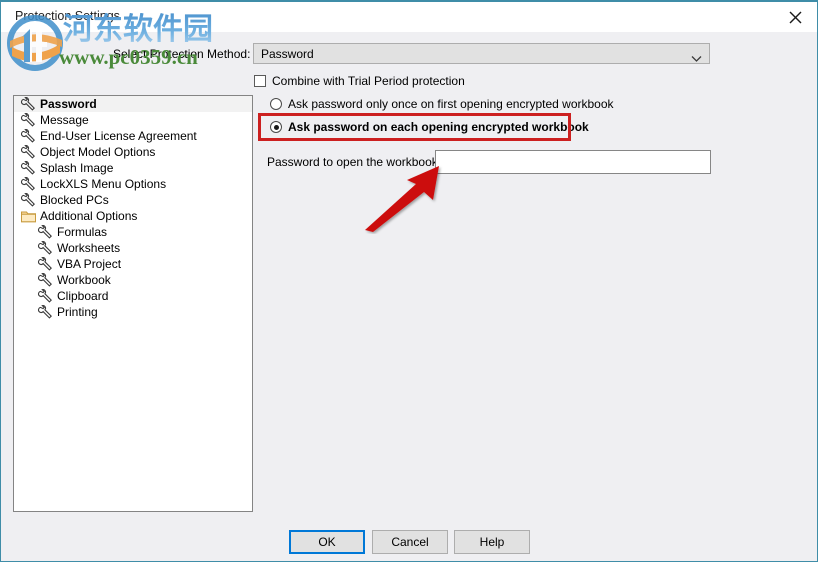 Image resolution: width=818 pixels, height=562 pixels. I want to click on tree-item-end-user-license-agreement: End-User License Agreement, so click(133, 136).